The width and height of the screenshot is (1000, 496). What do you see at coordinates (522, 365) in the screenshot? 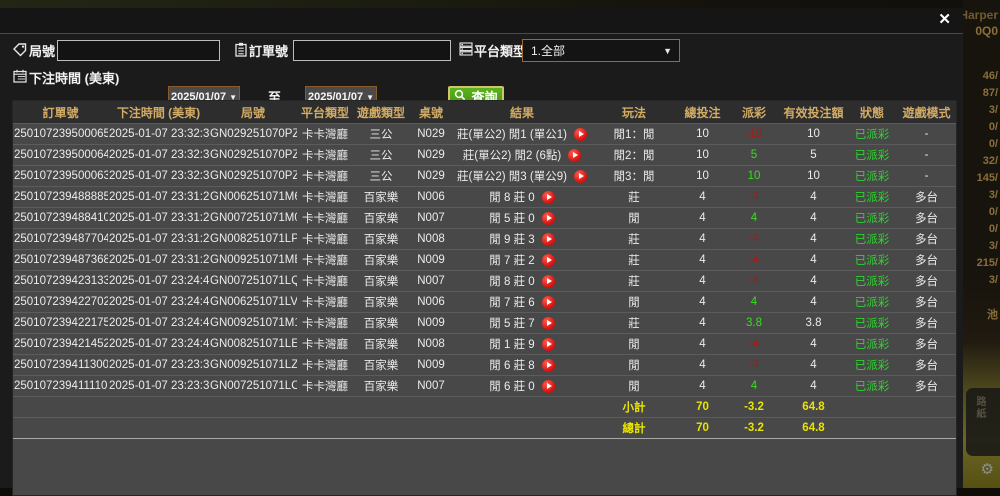
I see `cell-result: 閒 6 莊 8` at bounding box center [522, 365].